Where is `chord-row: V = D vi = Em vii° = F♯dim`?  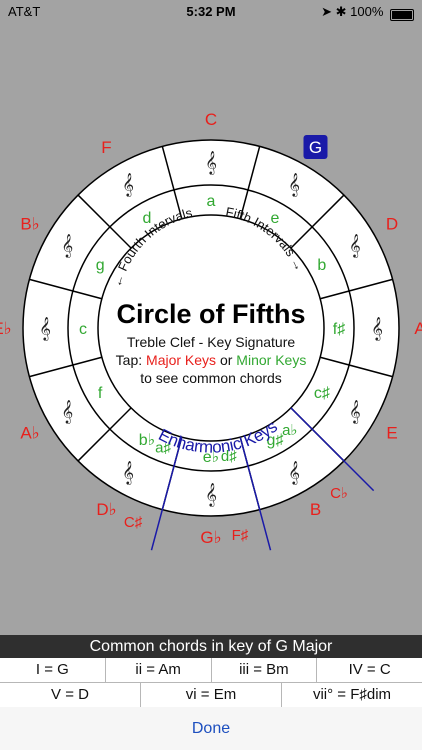
chord-row: V = D vi = Em vii° = F♯dim is located at coordinates (211, 695).